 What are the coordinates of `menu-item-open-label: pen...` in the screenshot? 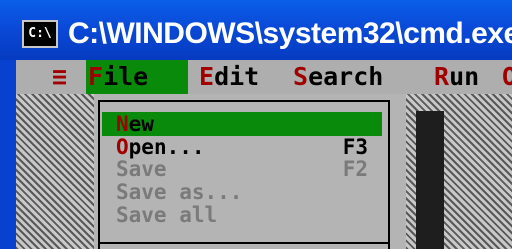 It's located at (166, 147).